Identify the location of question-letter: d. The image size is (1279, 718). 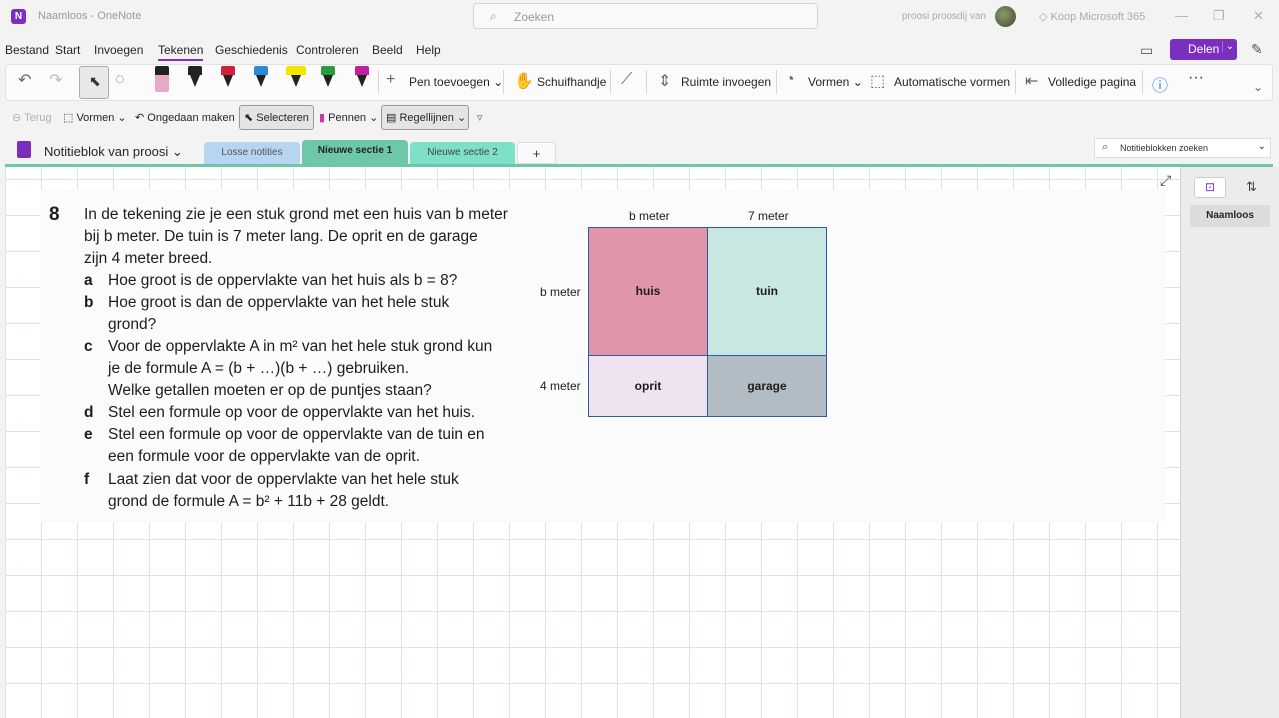
(89, 412).